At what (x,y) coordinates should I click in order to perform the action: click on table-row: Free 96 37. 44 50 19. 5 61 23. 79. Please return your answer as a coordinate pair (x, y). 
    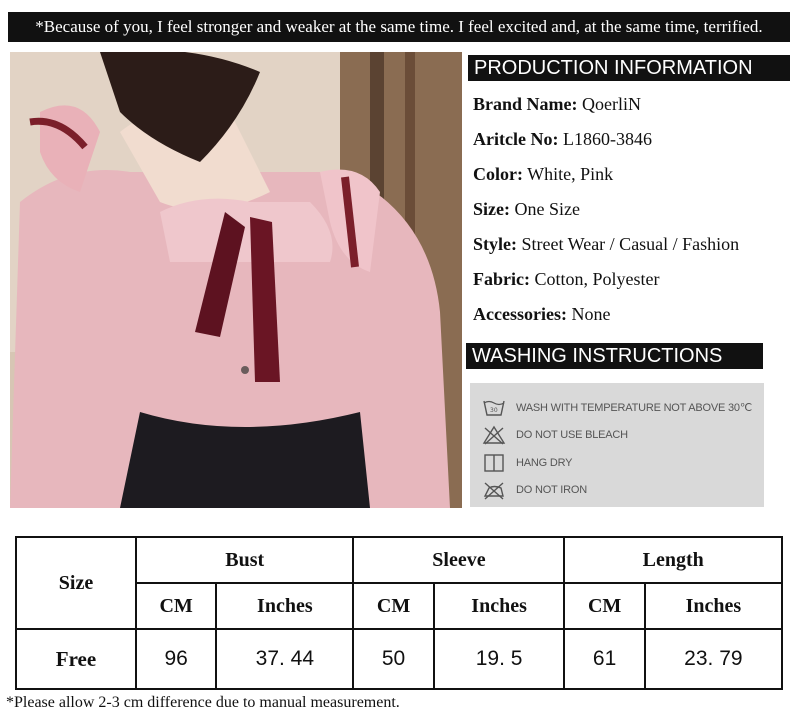
    Looking at the image, I should click on (399, 659).